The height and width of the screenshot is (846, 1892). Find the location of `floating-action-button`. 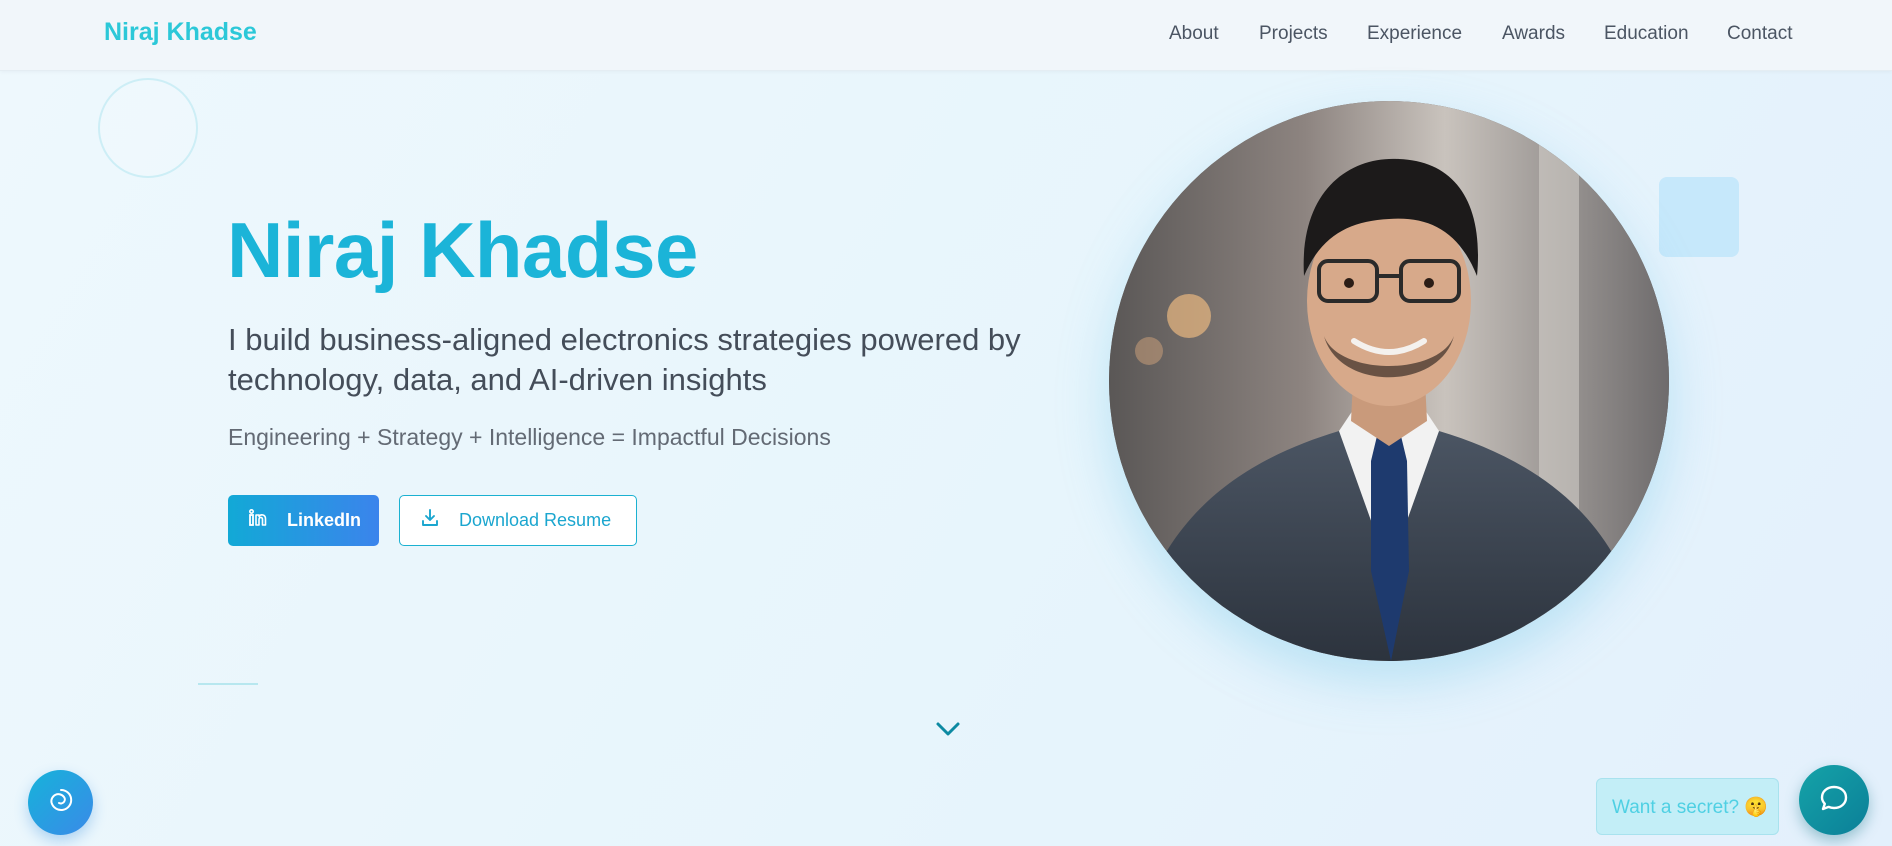

floating-action-button is located at coordinates (60, 802).